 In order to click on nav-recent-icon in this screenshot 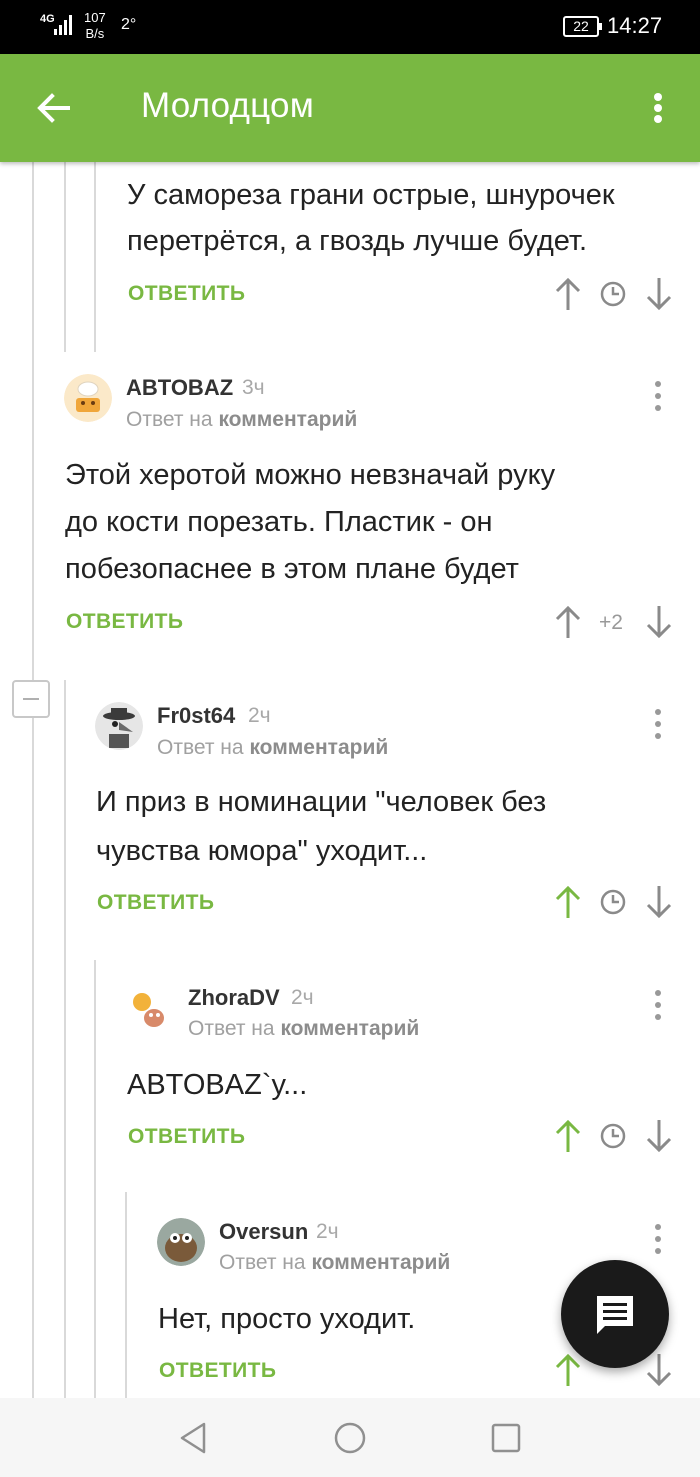, I will do `click(506, 1438)`.